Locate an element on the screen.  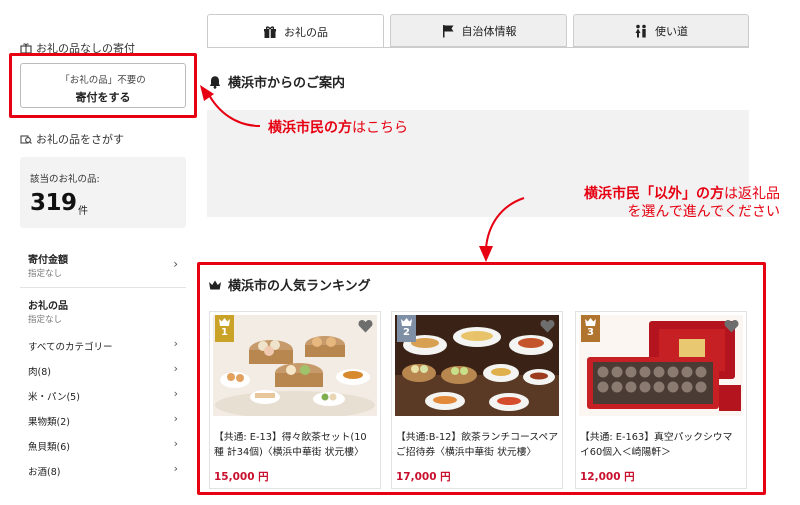
gift-icon is located at coordinates (270, 31).